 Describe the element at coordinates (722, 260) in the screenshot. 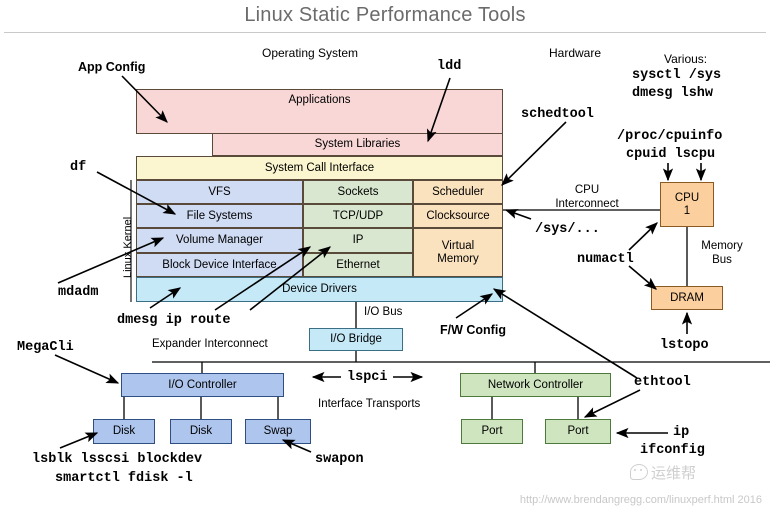

I see `label-memory-bus-line2: Bus` at that location.